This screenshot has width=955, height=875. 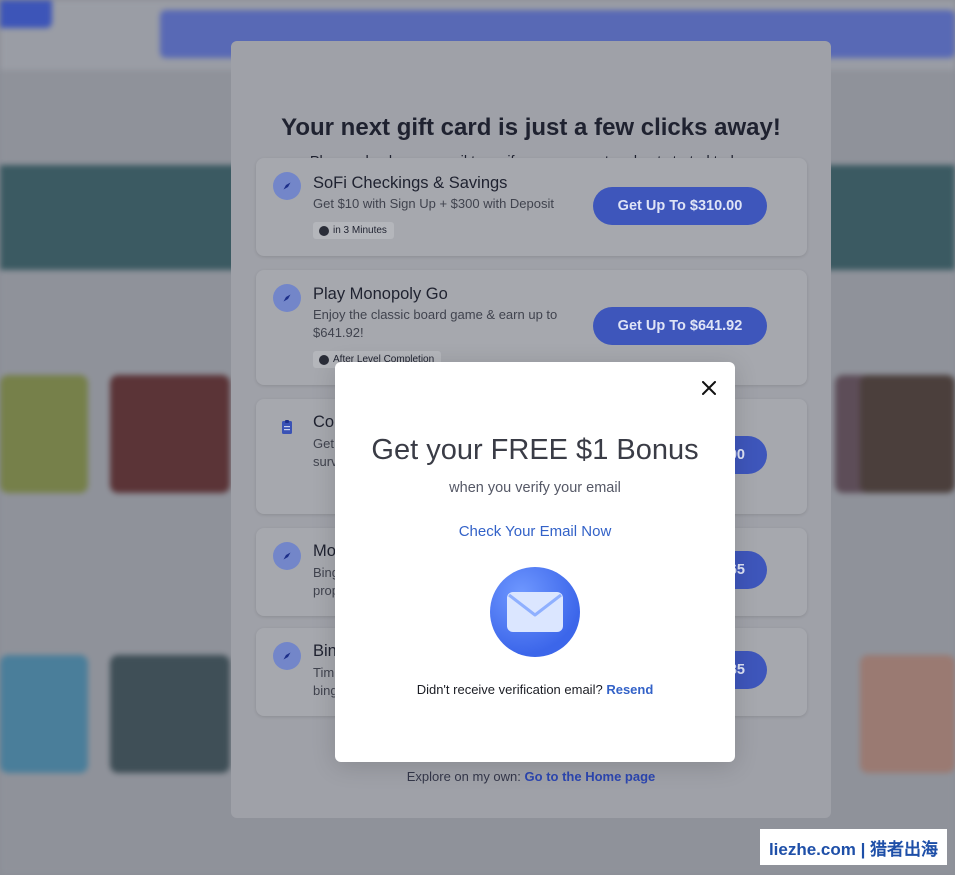 What do you see at coordinates (680, 206) in the screenshot?
I see `offer-cta-button: Get Up To $310.00` at bounding box center [680, 206].